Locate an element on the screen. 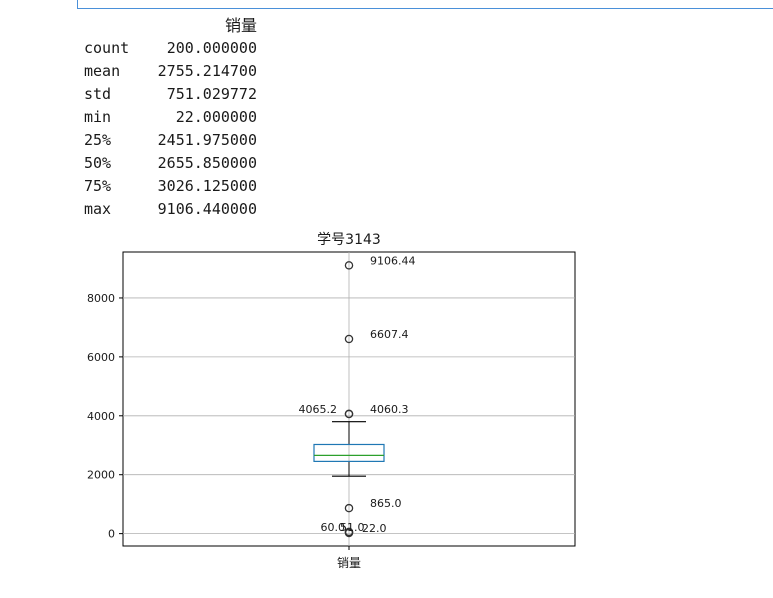  chart-title: 学号3143 is located at coordinates (349, 240).